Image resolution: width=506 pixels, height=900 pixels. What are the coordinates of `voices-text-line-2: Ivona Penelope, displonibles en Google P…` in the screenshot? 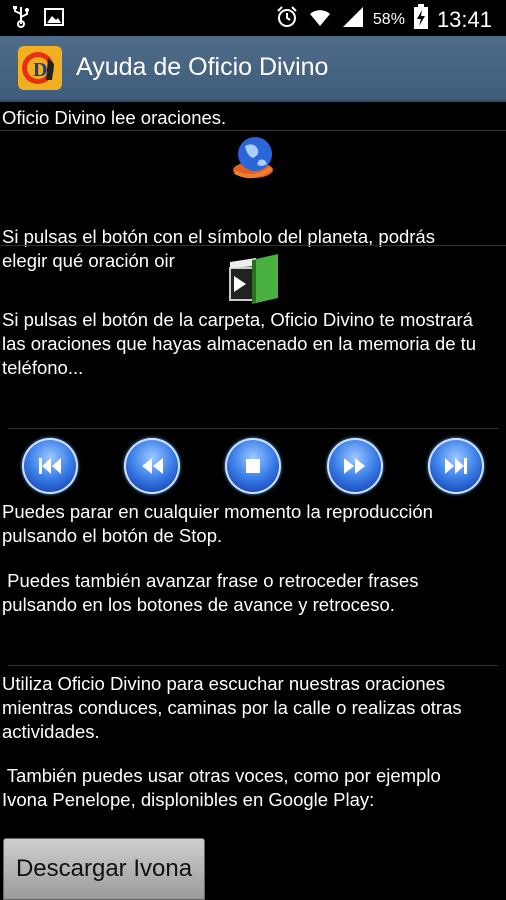 It's located at (188, 799).